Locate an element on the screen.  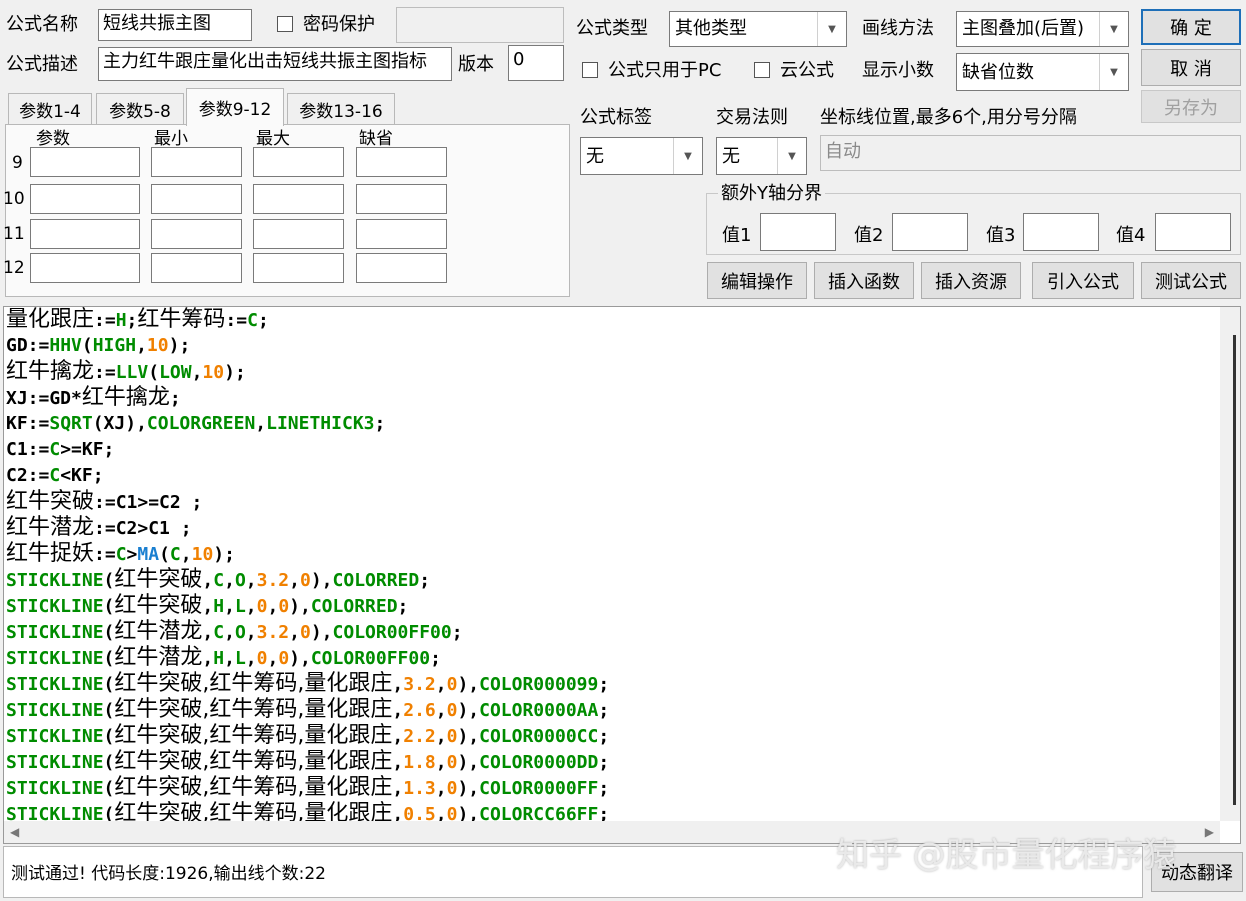
watermark: 知乎 @股市量化程序猿 is located at coordinates (1006, 854).